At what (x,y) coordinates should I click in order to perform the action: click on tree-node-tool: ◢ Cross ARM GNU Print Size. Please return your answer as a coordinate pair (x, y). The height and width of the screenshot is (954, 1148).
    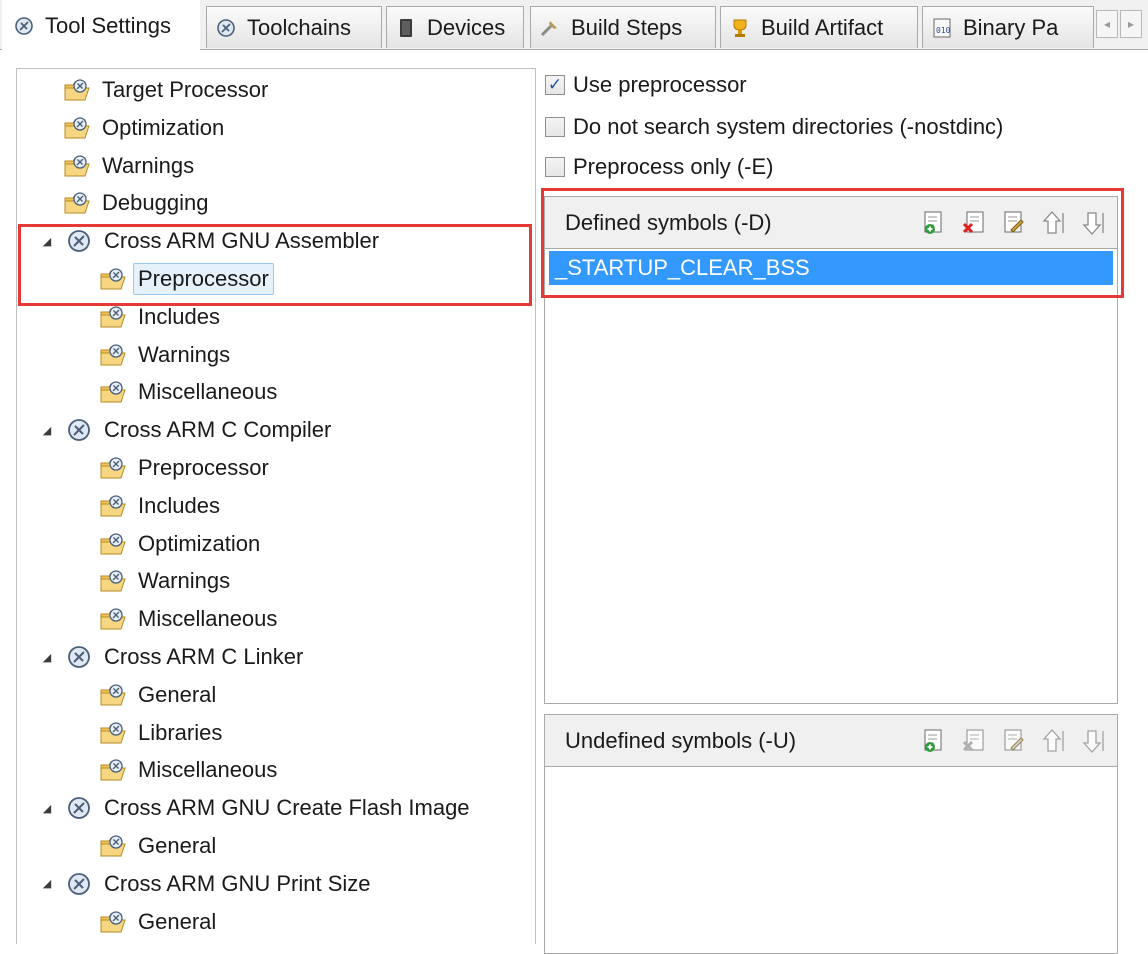
    Looking at the image, I should click on (208, 884).